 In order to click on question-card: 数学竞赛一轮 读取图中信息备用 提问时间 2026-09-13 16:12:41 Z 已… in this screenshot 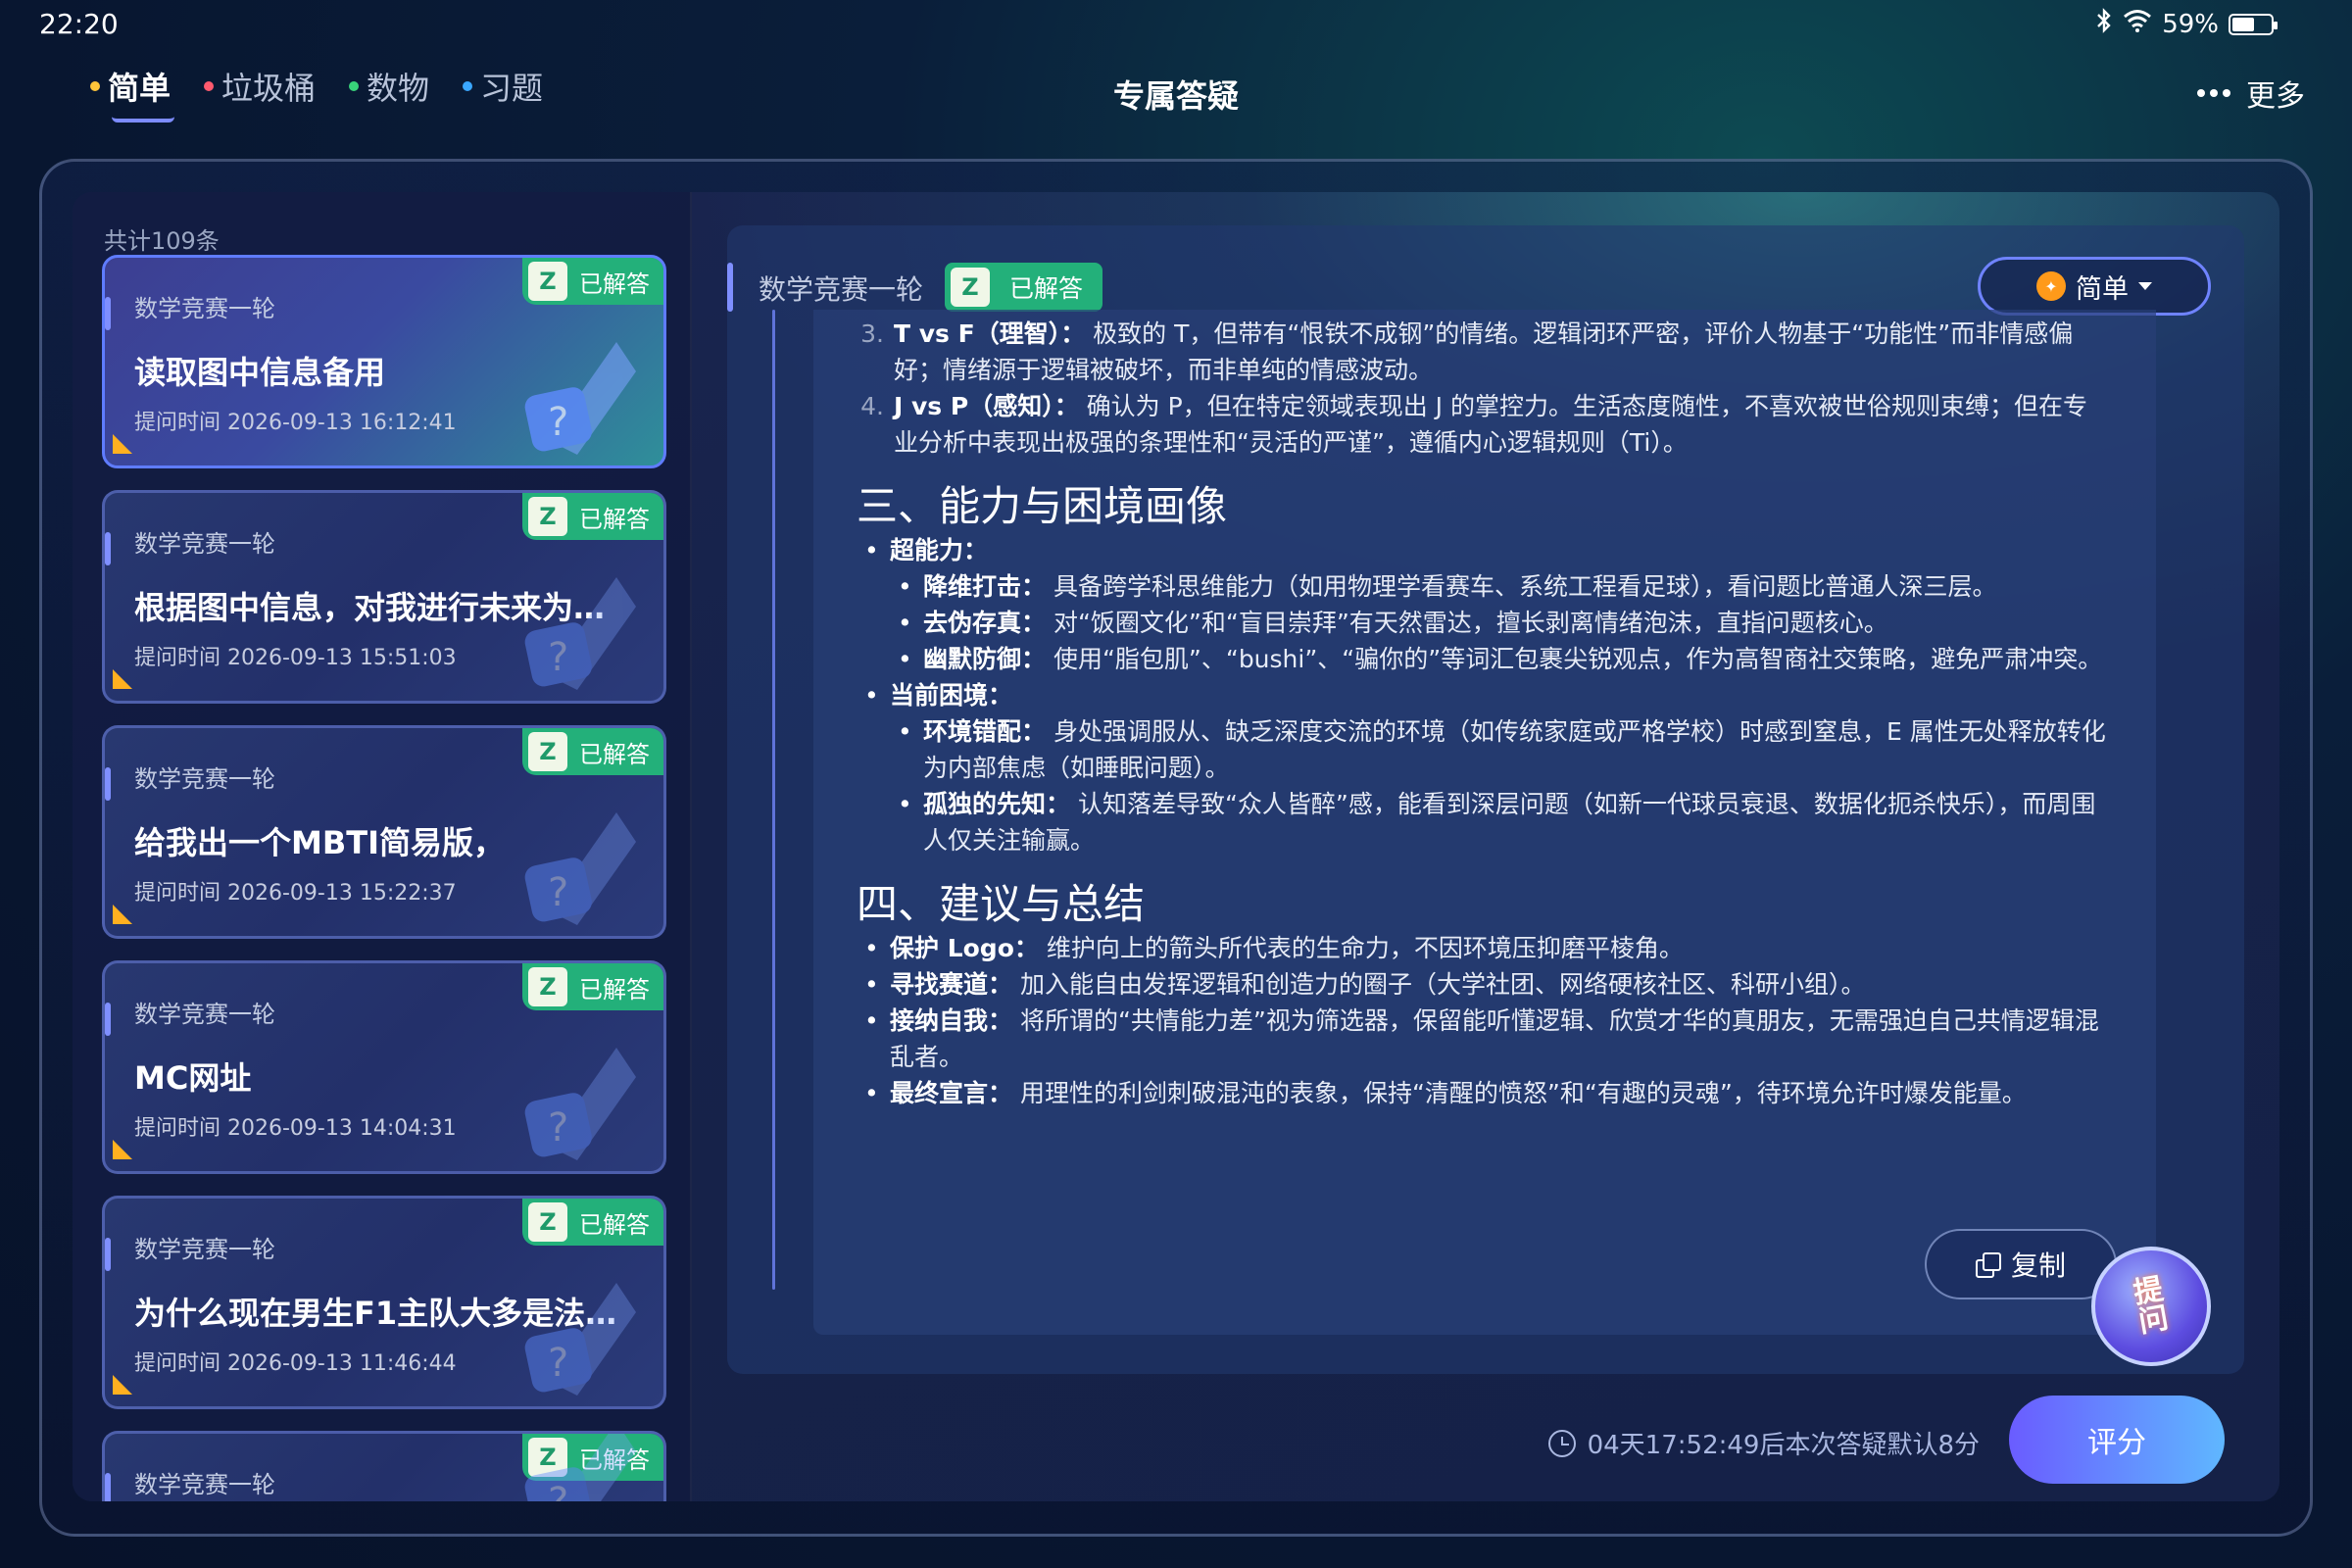, I will do `click(384, 361)`.